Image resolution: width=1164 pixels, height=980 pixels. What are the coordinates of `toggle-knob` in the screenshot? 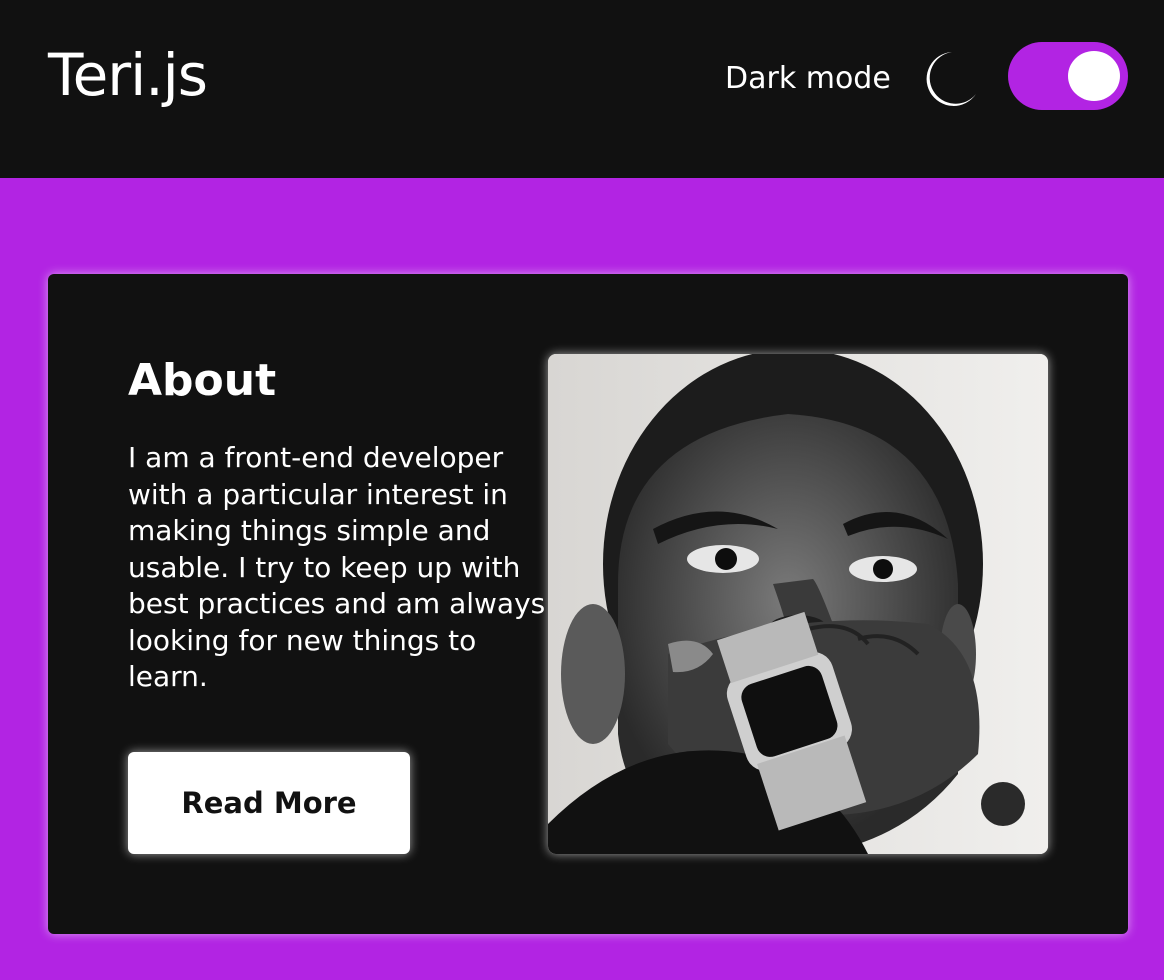 It's located at (1094, 76).